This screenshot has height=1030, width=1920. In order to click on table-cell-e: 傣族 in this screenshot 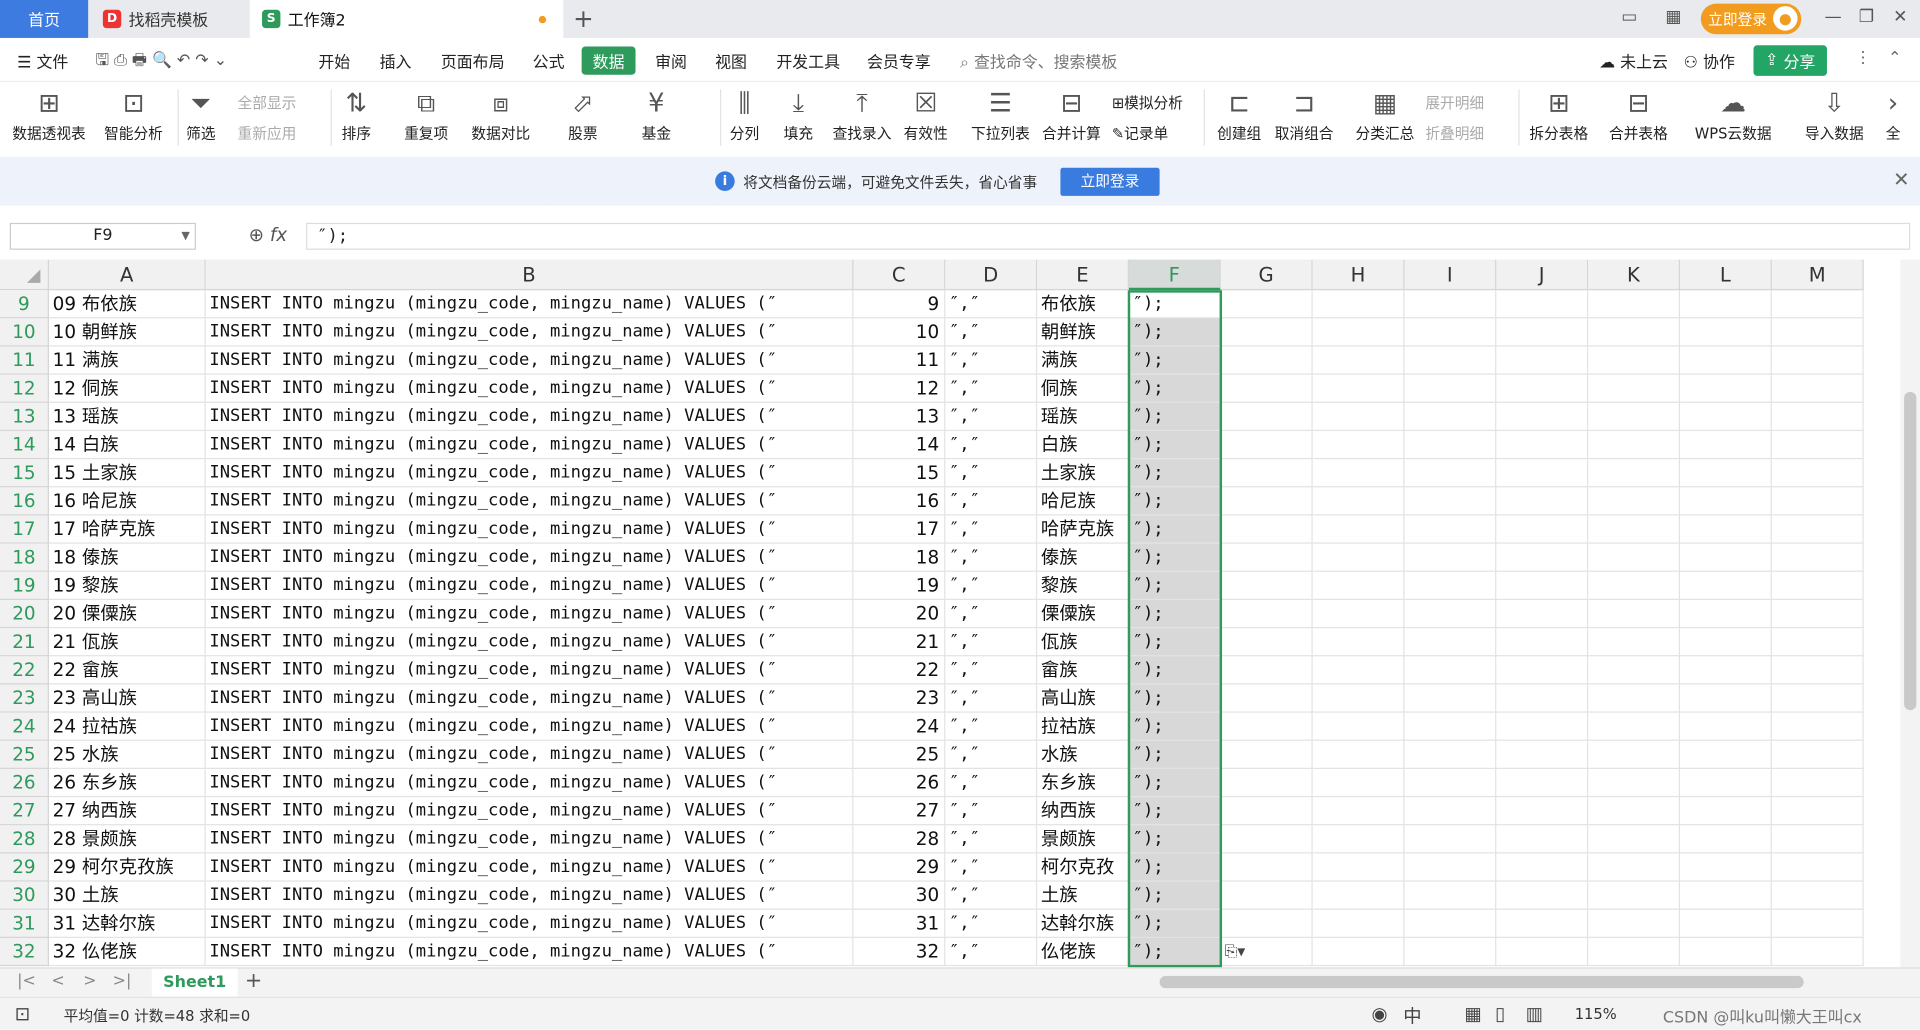, I will do `click(1083, 557)`.